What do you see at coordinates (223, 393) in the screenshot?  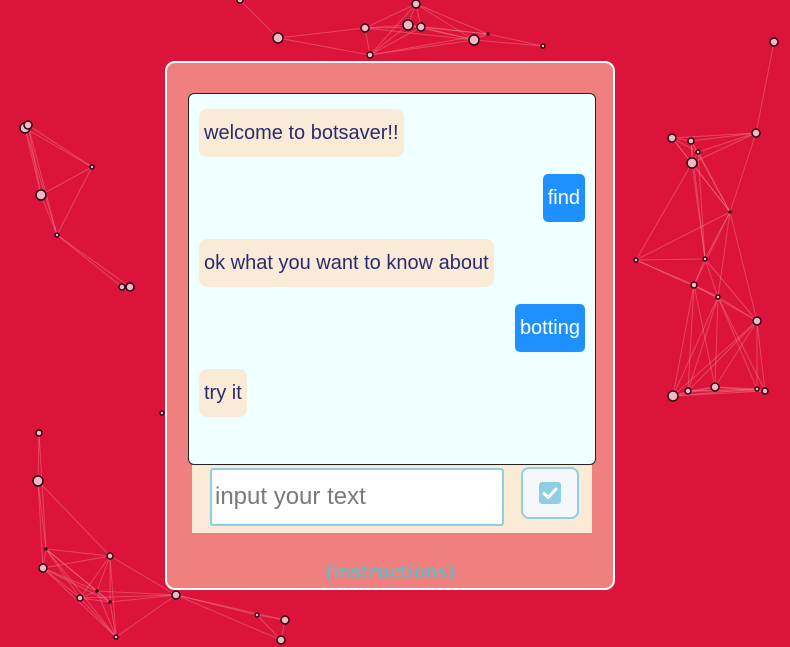 I see `bot-message: try it` at bounding box center [223, 393].